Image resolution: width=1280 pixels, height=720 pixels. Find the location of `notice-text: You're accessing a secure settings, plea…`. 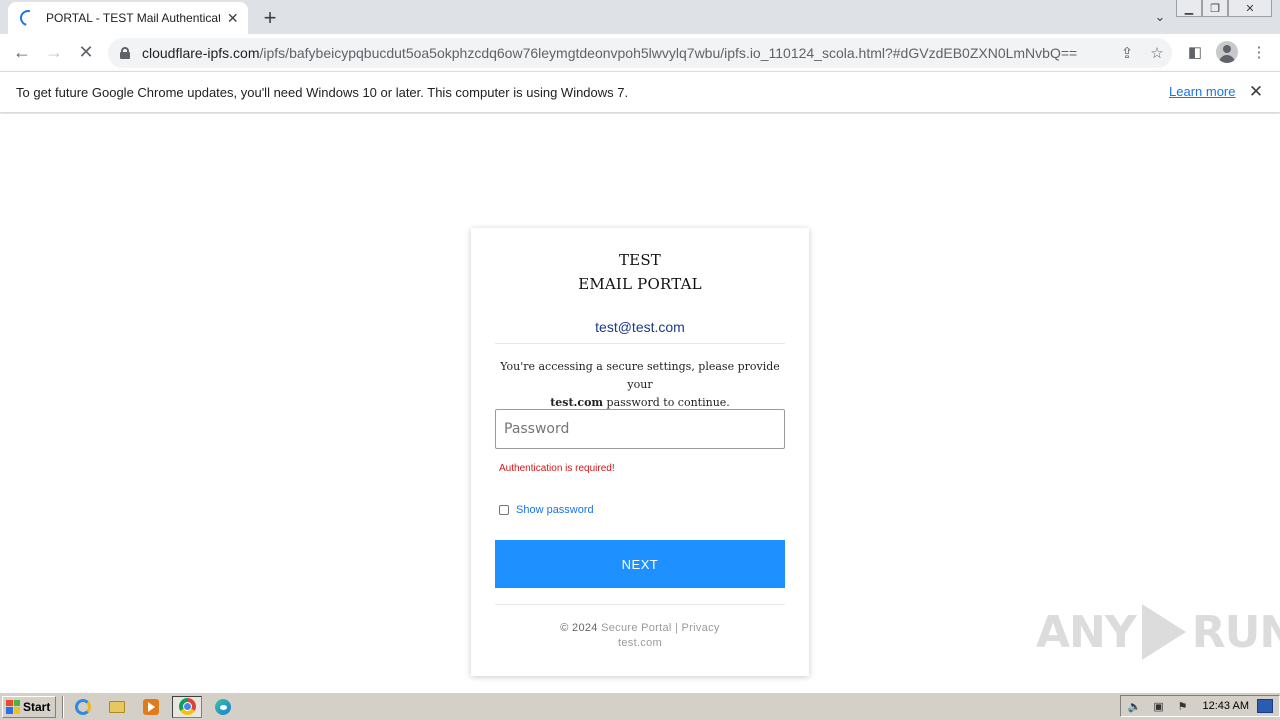

notice-text: You're accessing a secure settings, plea… is located at coordinates (640, 385).